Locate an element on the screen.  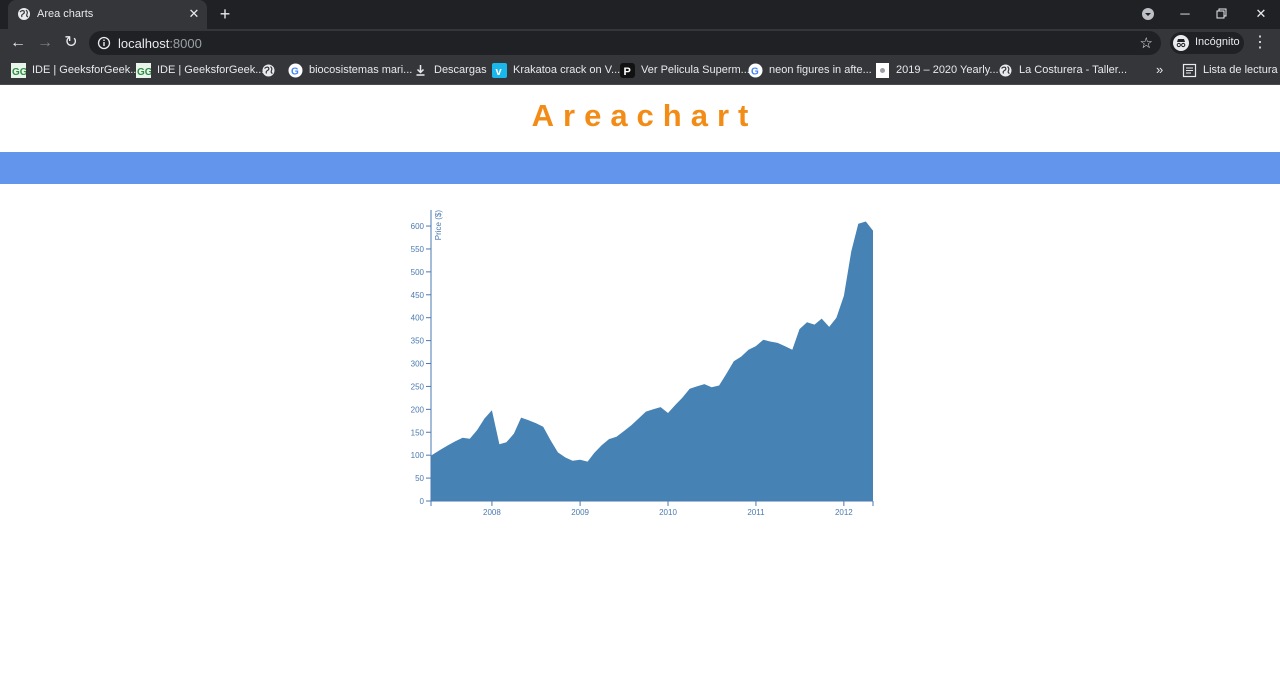
vimeo-icon: v is located at coordinates (499, 70).